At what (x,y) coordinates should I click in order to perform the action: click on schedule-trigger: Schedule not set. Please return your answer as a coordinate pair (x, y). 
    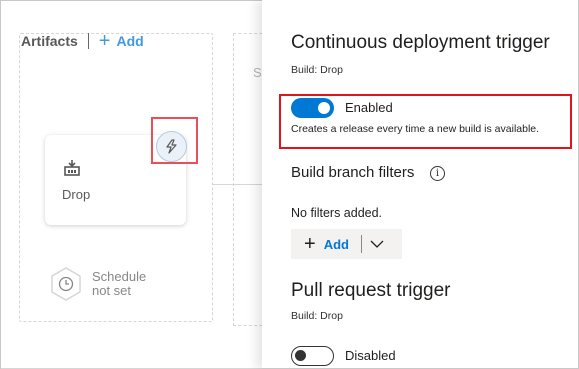
    Looking at the image, I should click on (97, 284).